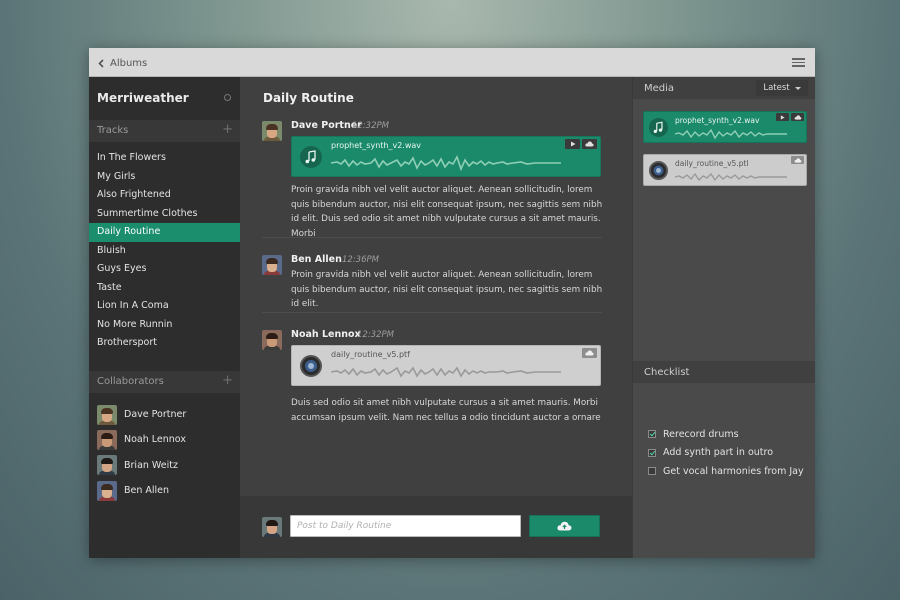  What do you see at coordinates (733, 471) in the screenshot?
I see `checklist-label: Get vocal harmonies from Jay` at bounding box center [733, 471].